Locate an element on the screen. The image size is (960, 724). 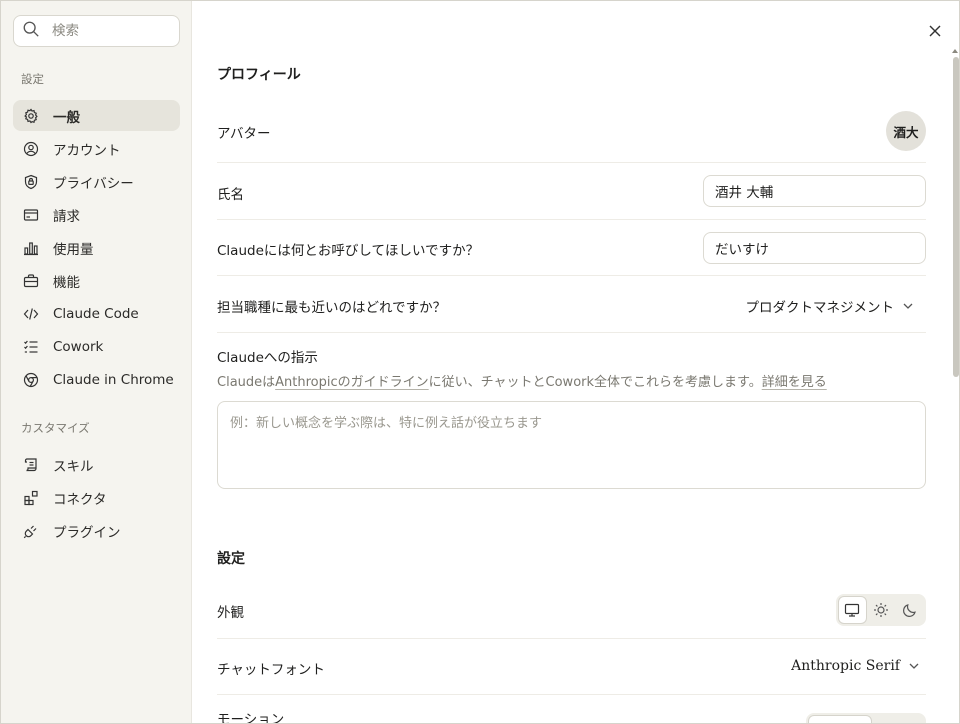
motion-option-selected is located at coordinates (840, 719).